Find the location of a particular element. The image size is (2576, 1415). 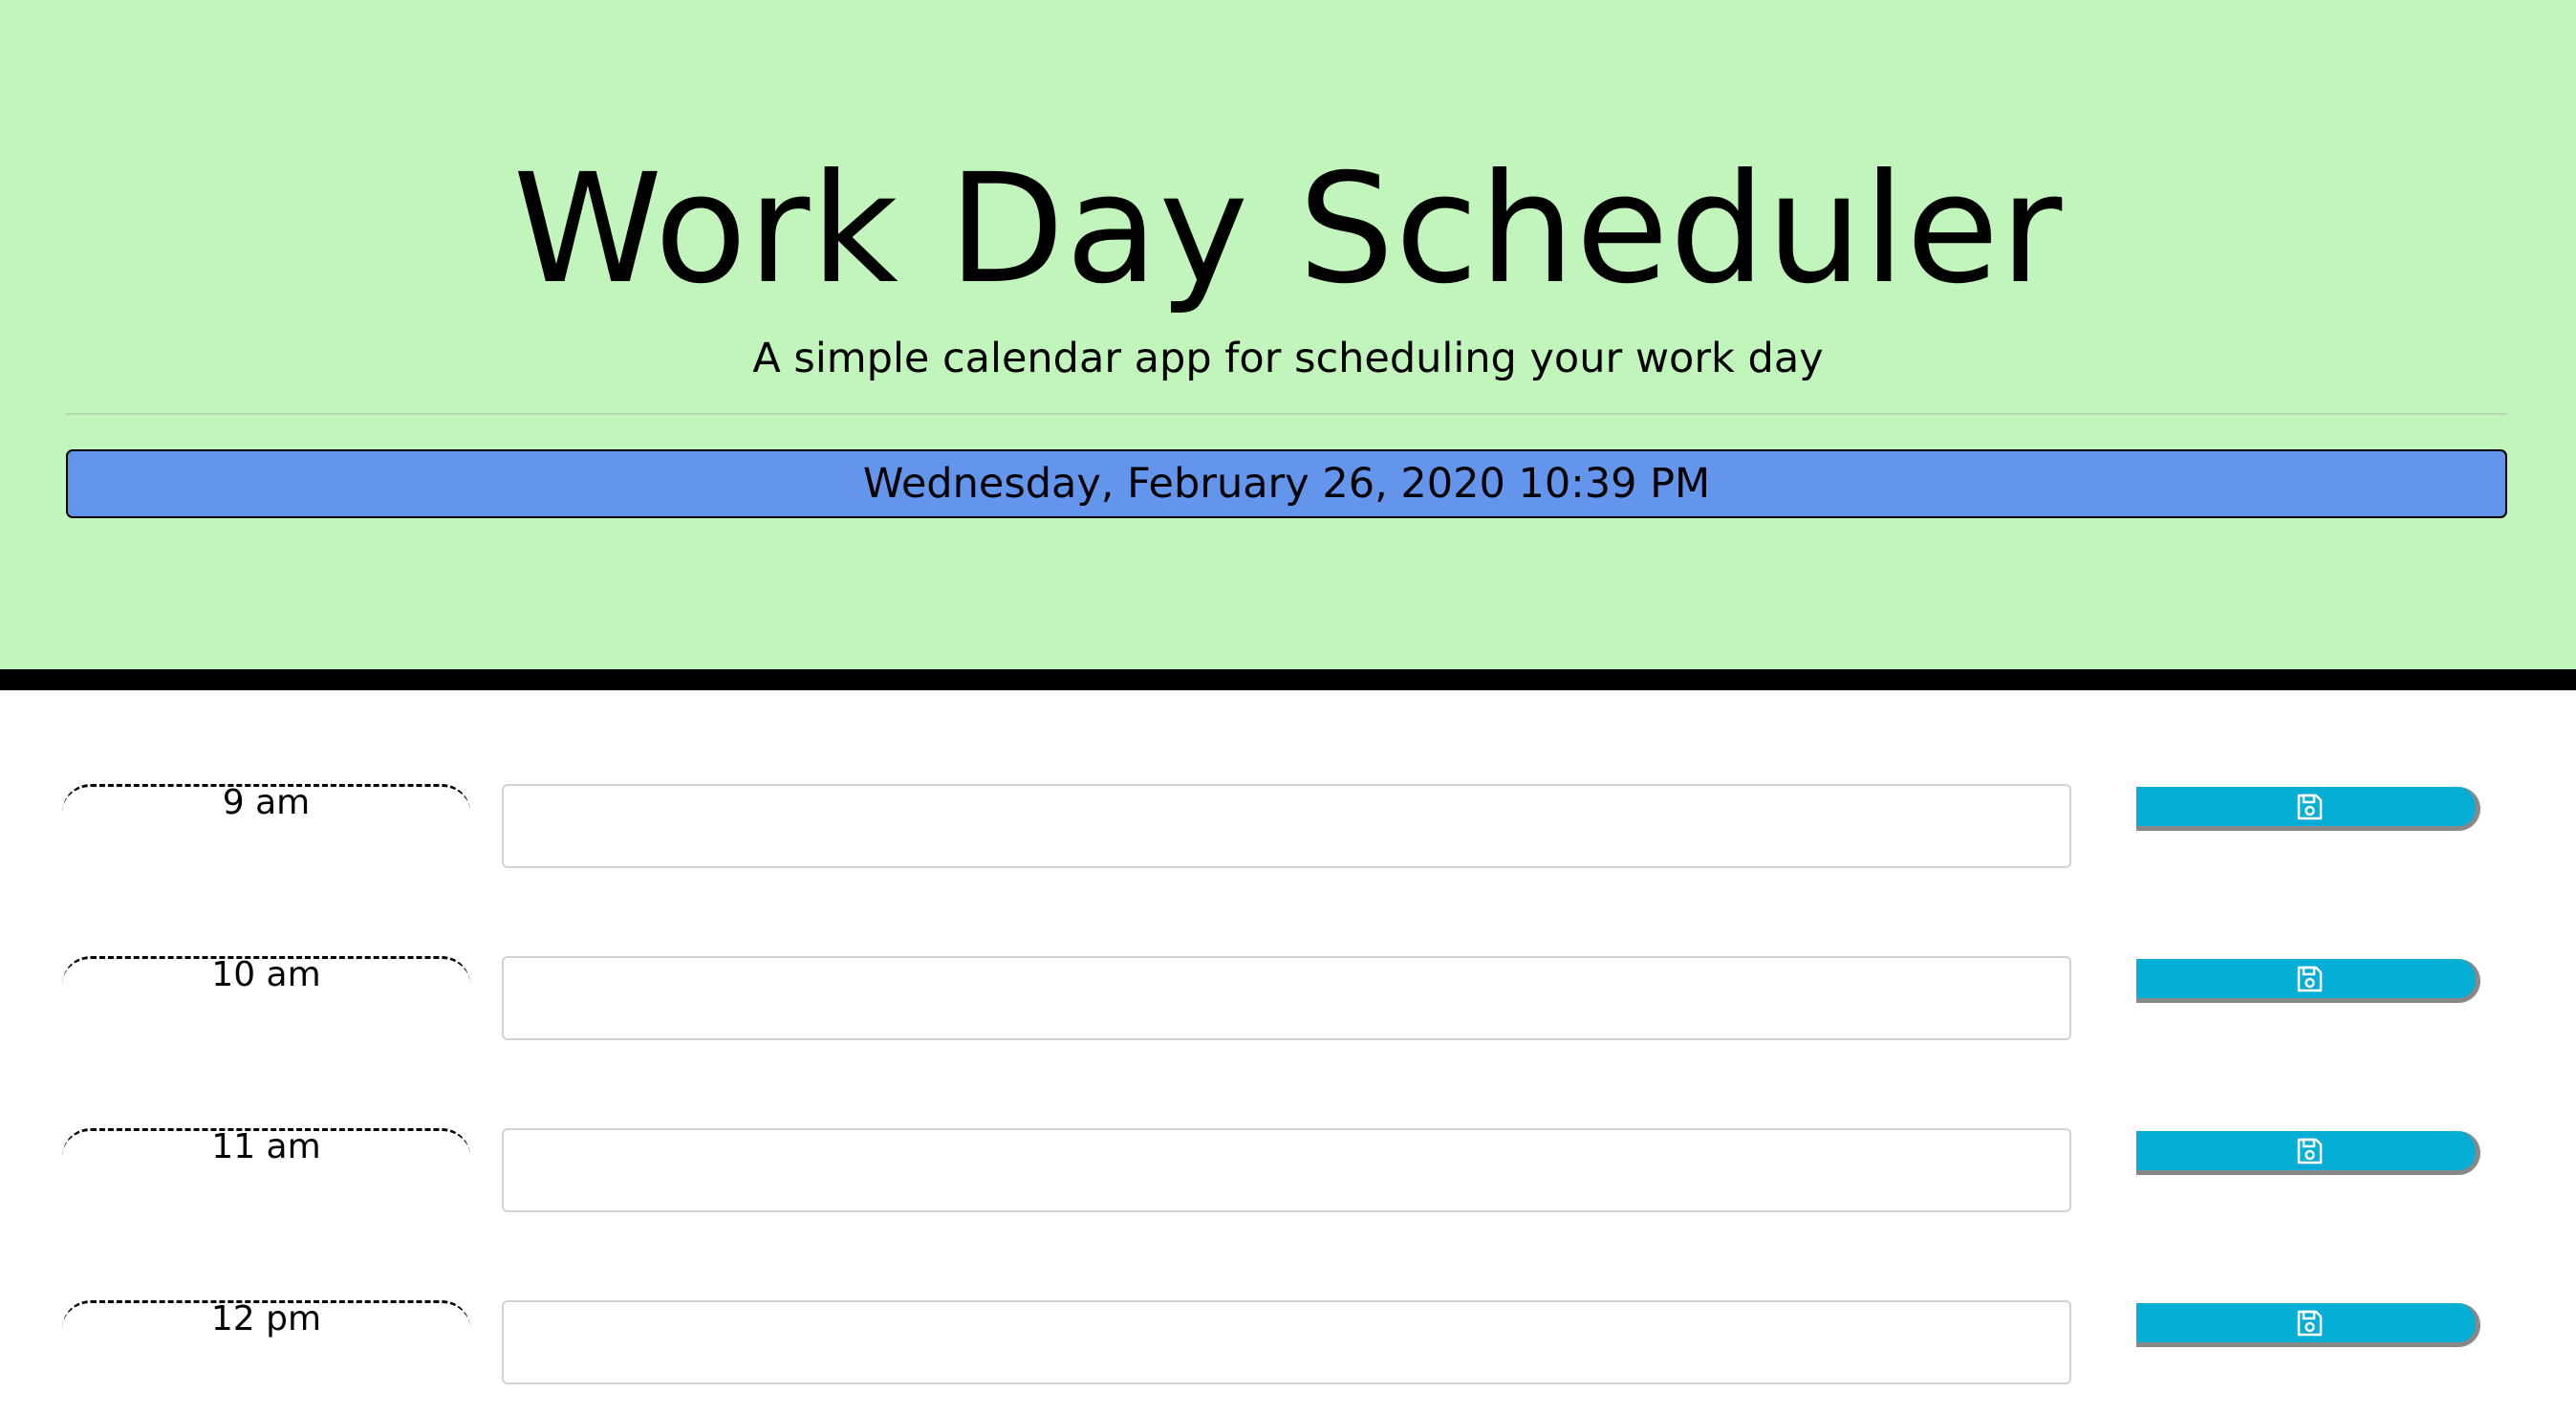

time-block-row: 11 am is located at coordinates (1288, 1170).